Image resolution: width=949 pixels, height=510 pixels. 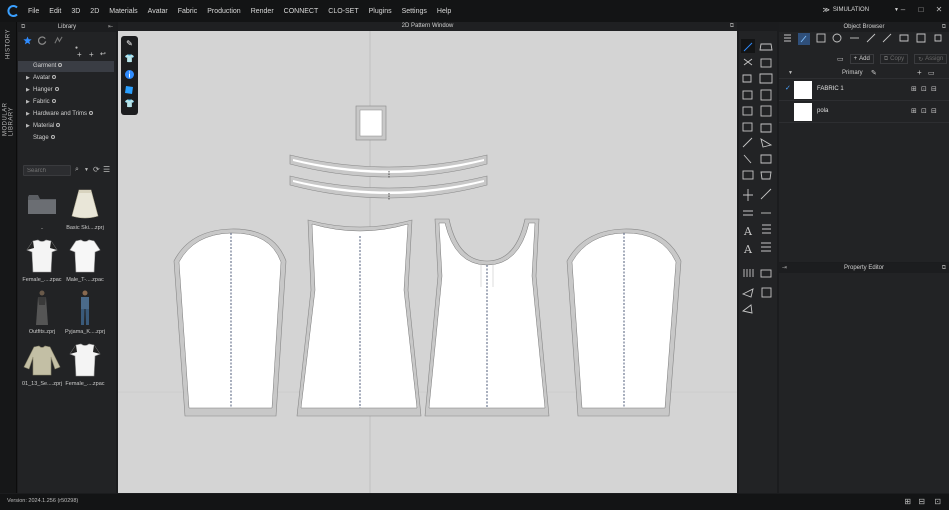 I want to click on menu-connect: CONNECT, so click(x=301, y=11).